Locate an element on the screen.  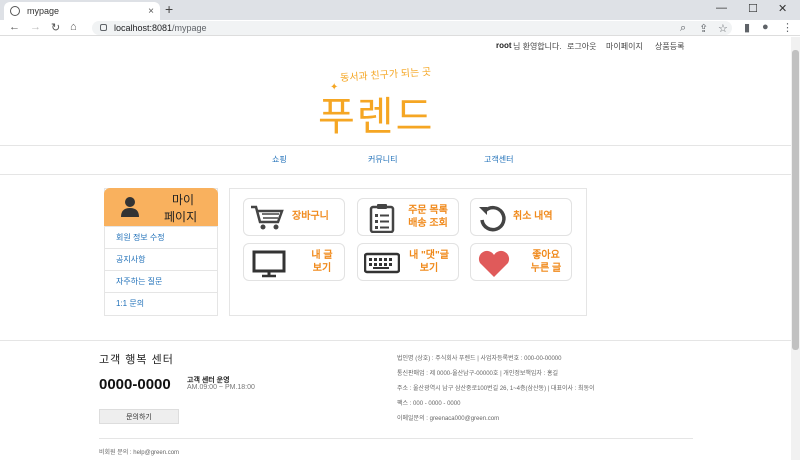
bookmark-star-icon: ☆ is located at coordinates (723, 28).